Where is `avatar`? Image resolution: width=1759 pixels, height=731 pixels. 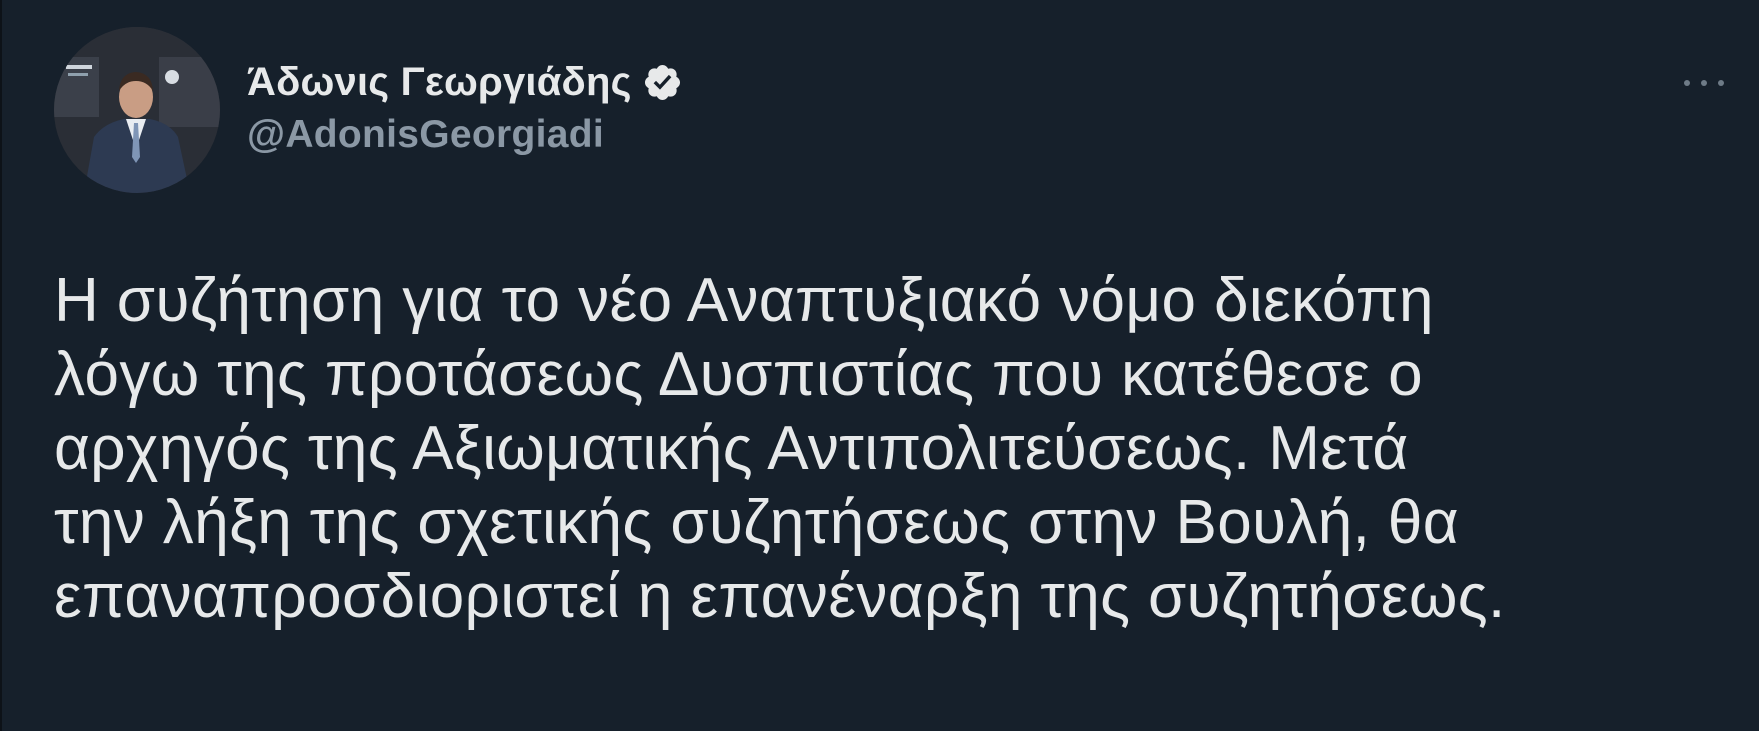
avatar is located at coordinates (137, 110).